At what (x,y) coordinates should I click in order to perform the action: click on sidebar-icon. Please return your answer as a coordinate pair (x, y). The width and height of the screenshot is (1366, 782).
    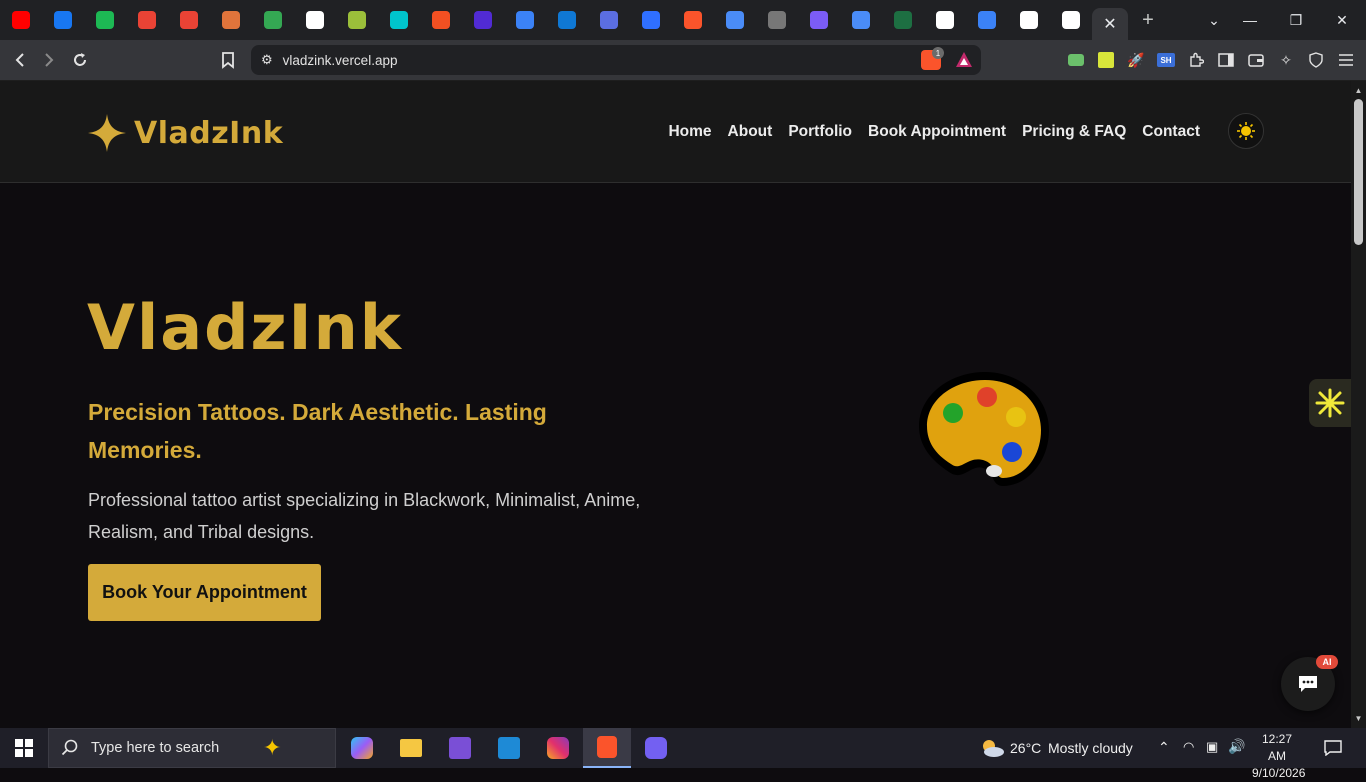
    Looking at the image, I should click on (1226, 60).